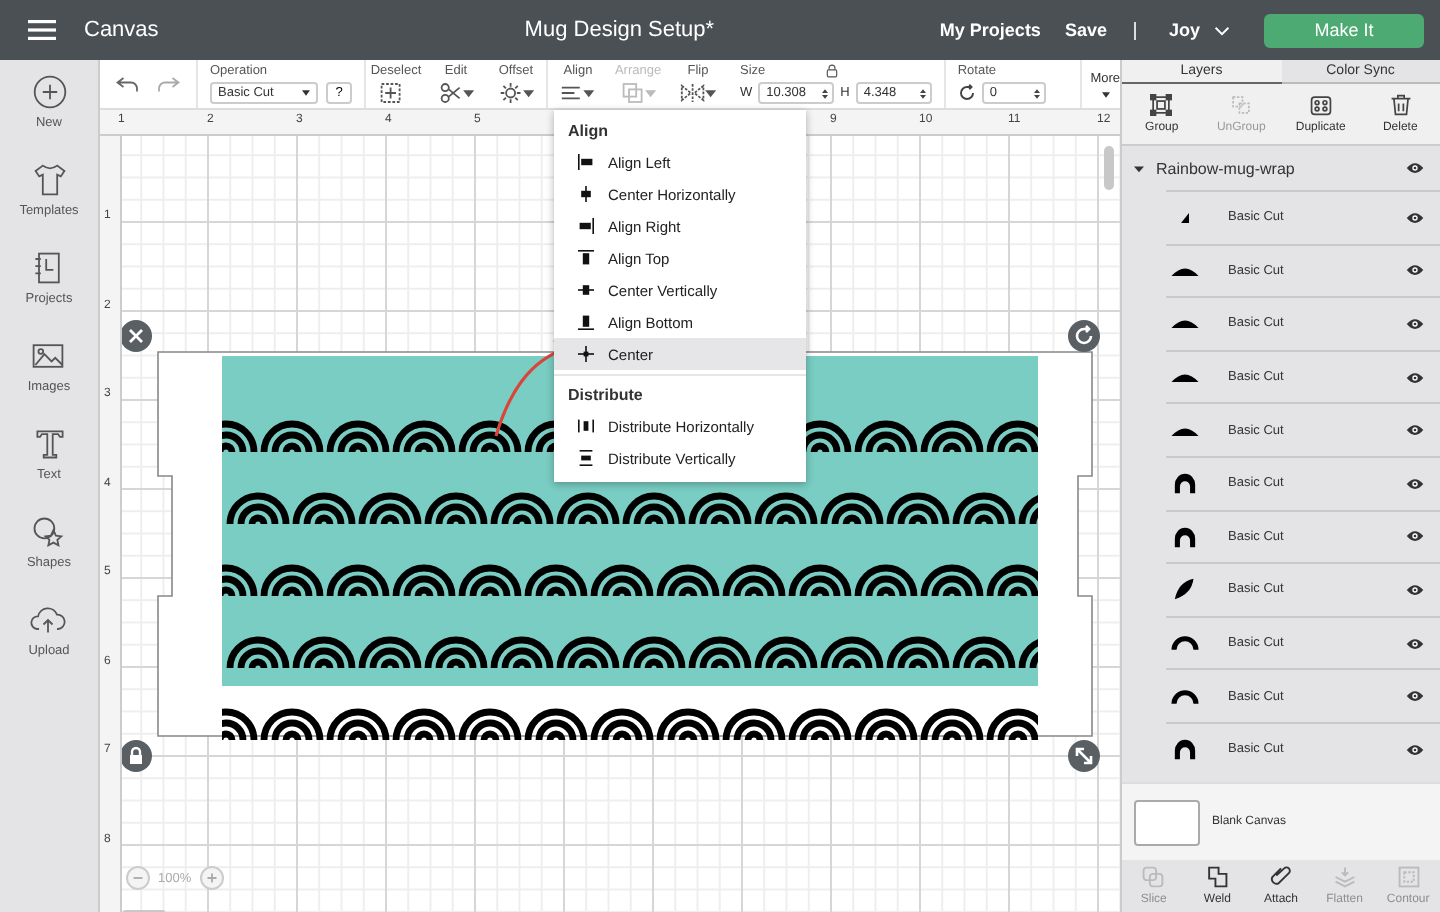 The height and width of the screenshot is (912, 1440). I want to click on menu-heading: Align, so click(588, 132).